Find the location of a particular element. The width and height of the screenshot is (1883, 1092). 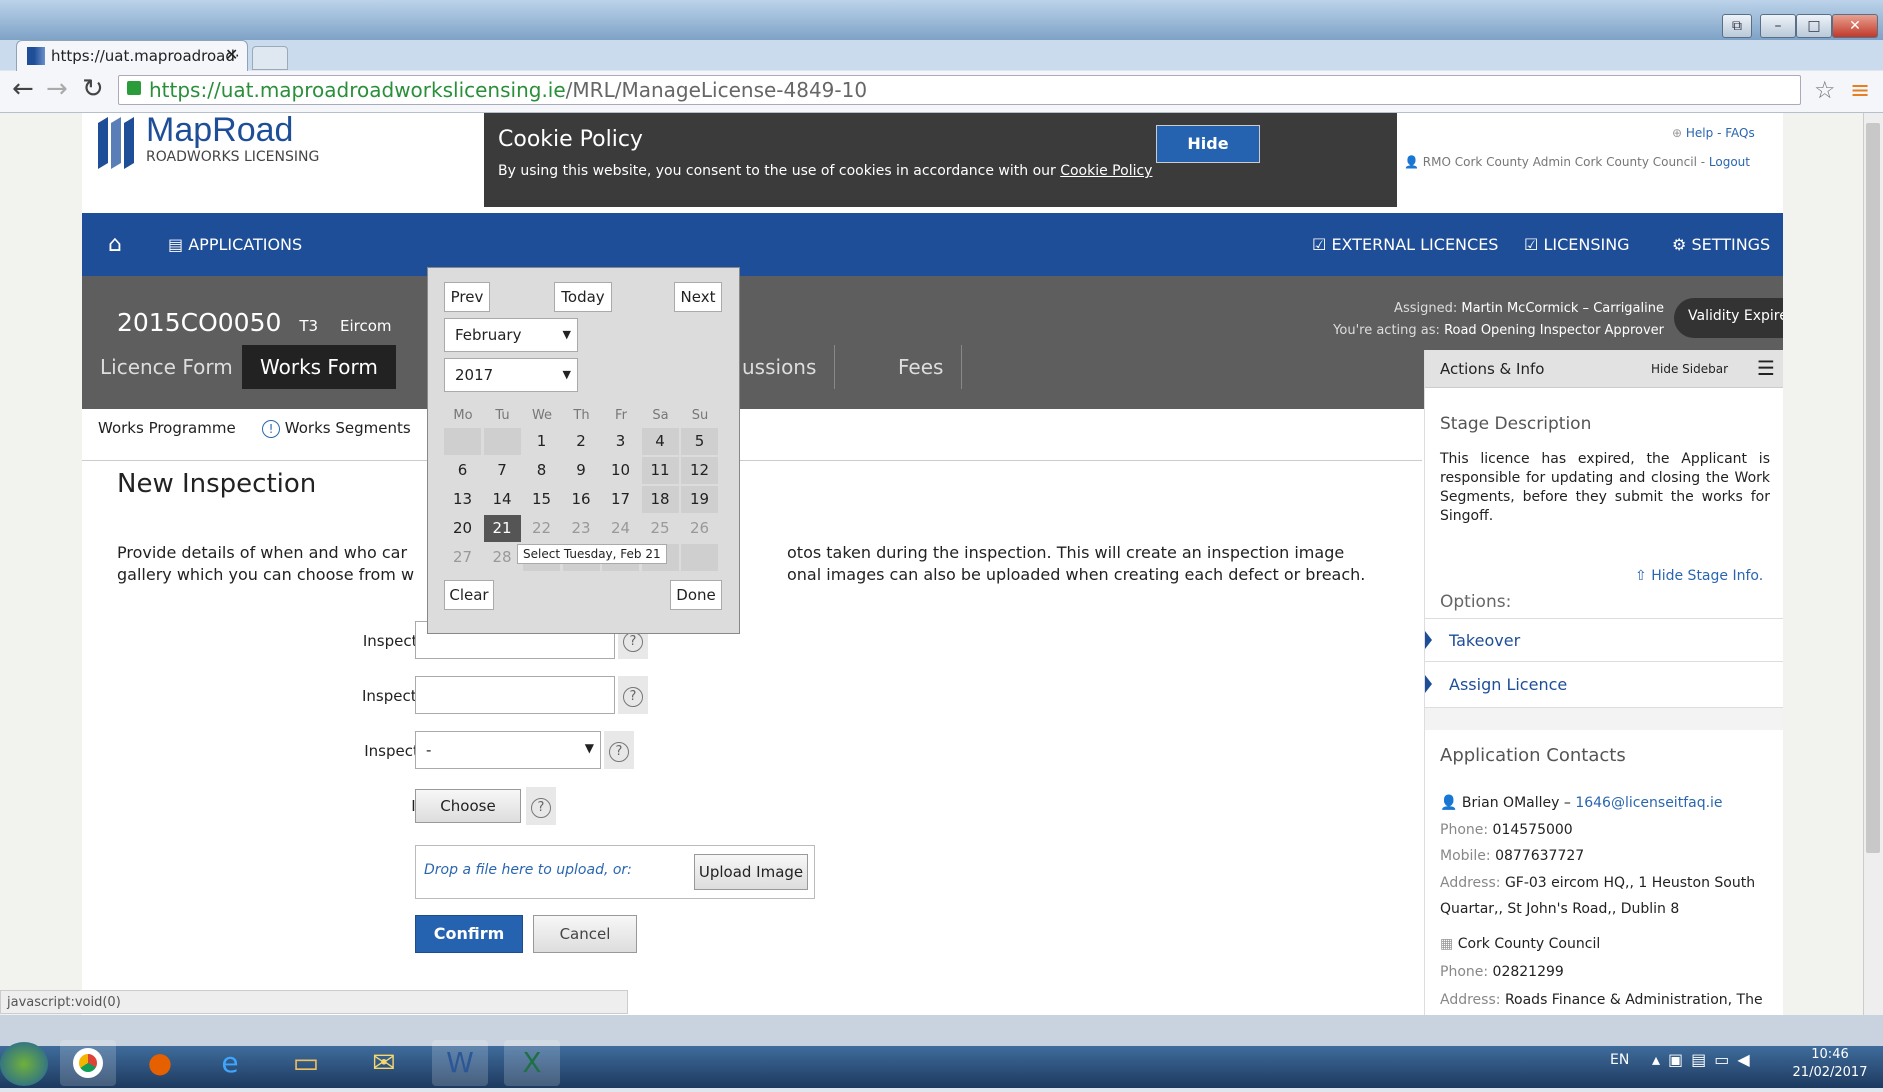

month-select: February ▼ is located at coordinates (511, 335).